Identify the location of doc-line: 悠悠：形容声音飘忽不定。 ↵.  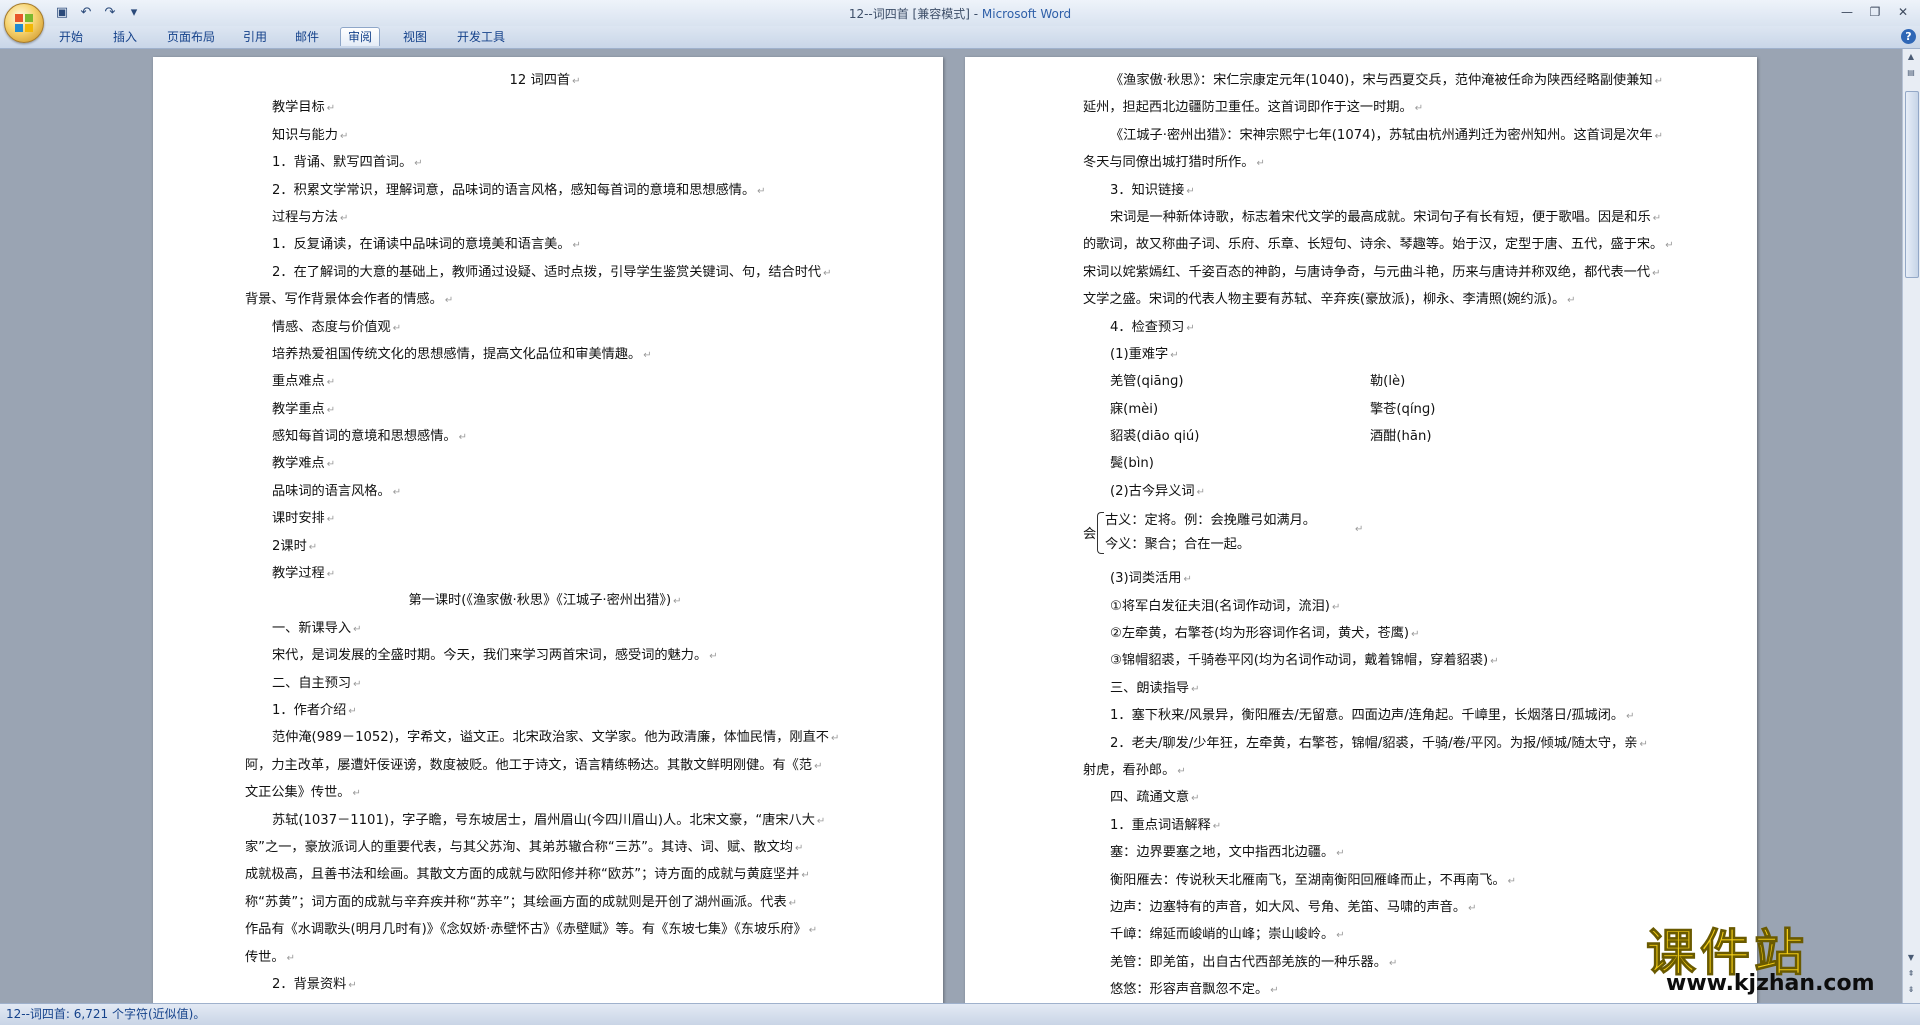
(1378, 989).